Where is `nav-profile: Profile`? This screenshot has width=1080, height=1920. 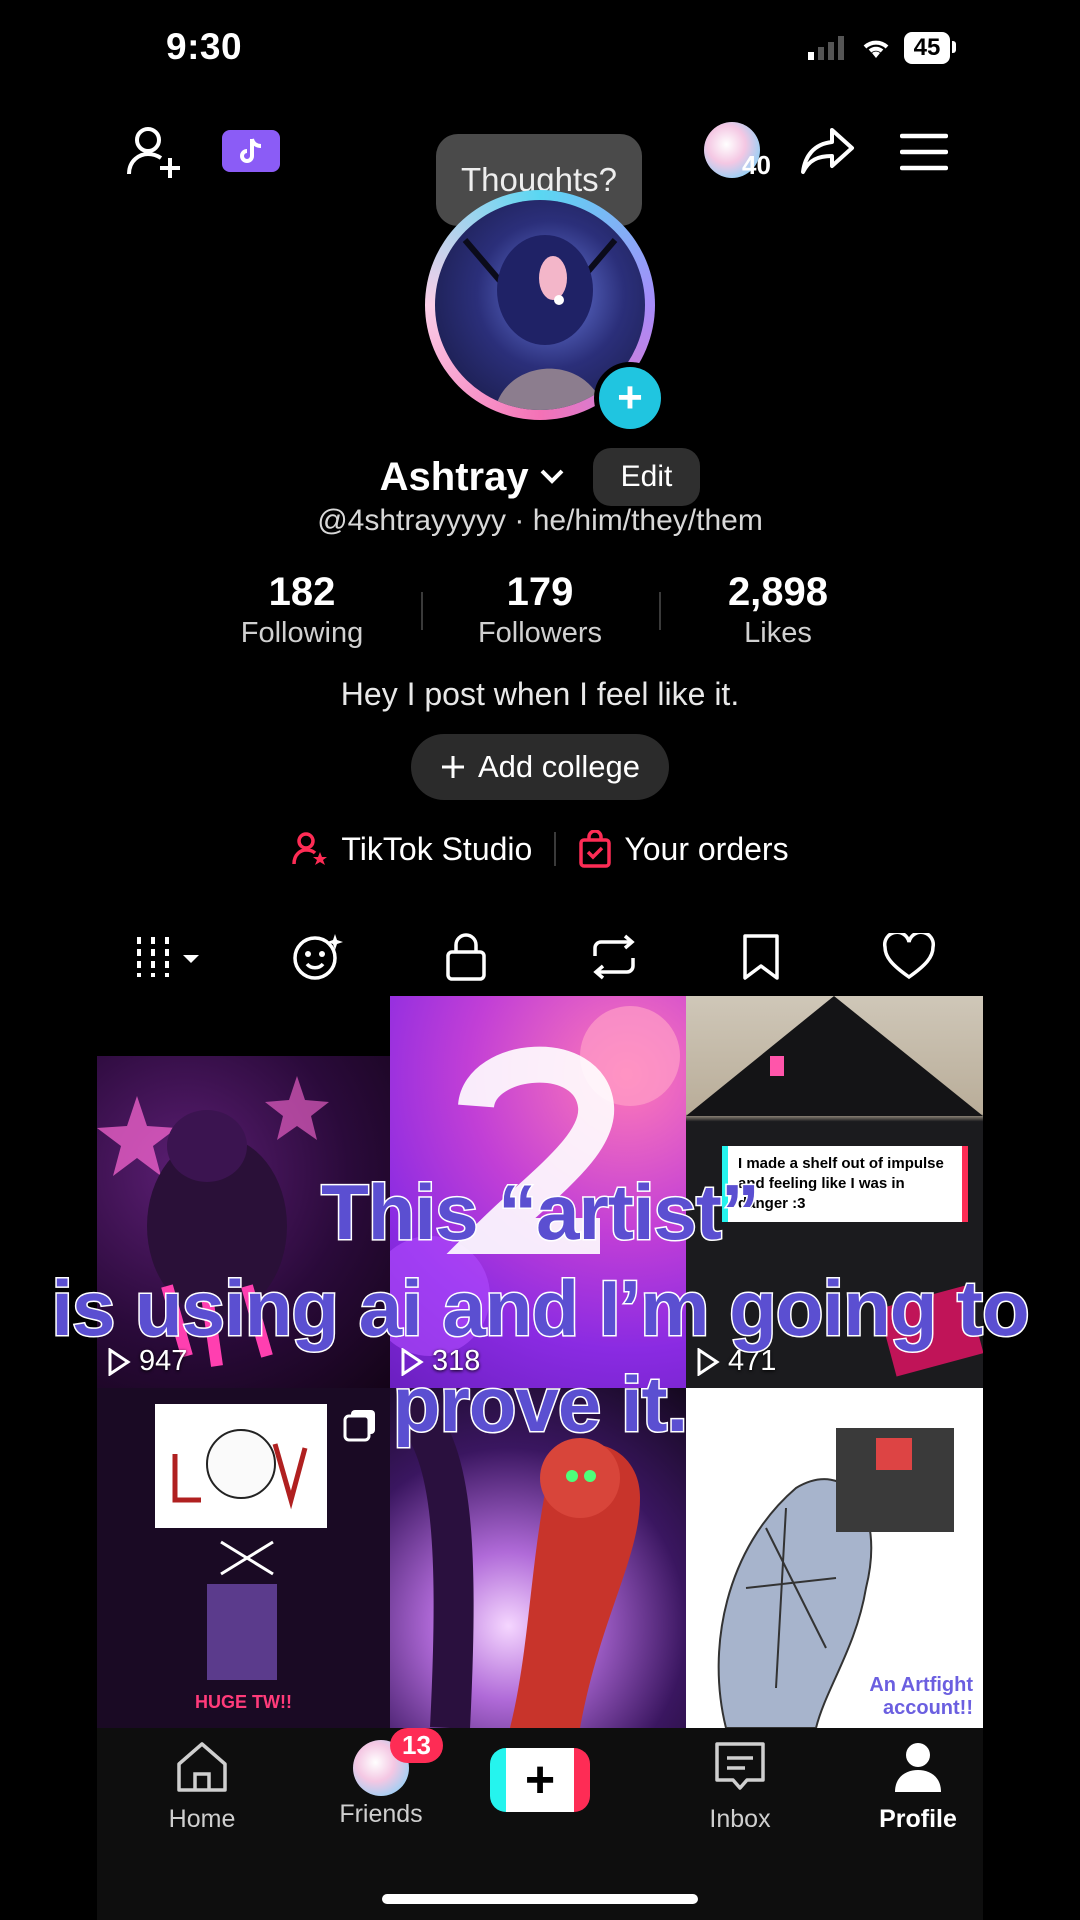 nav-profile: Profile is located at coordinates (918, 1787).